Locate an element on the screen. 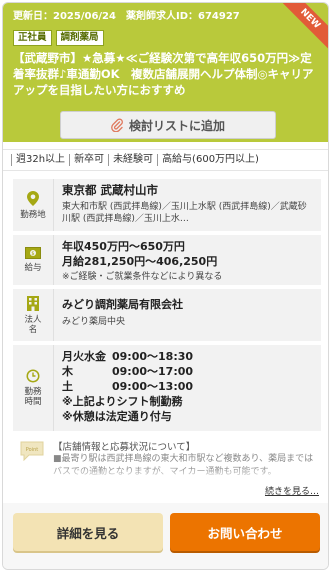  job-id: 薬剤師求人ID：674927 is located at coordinates (182, 16).